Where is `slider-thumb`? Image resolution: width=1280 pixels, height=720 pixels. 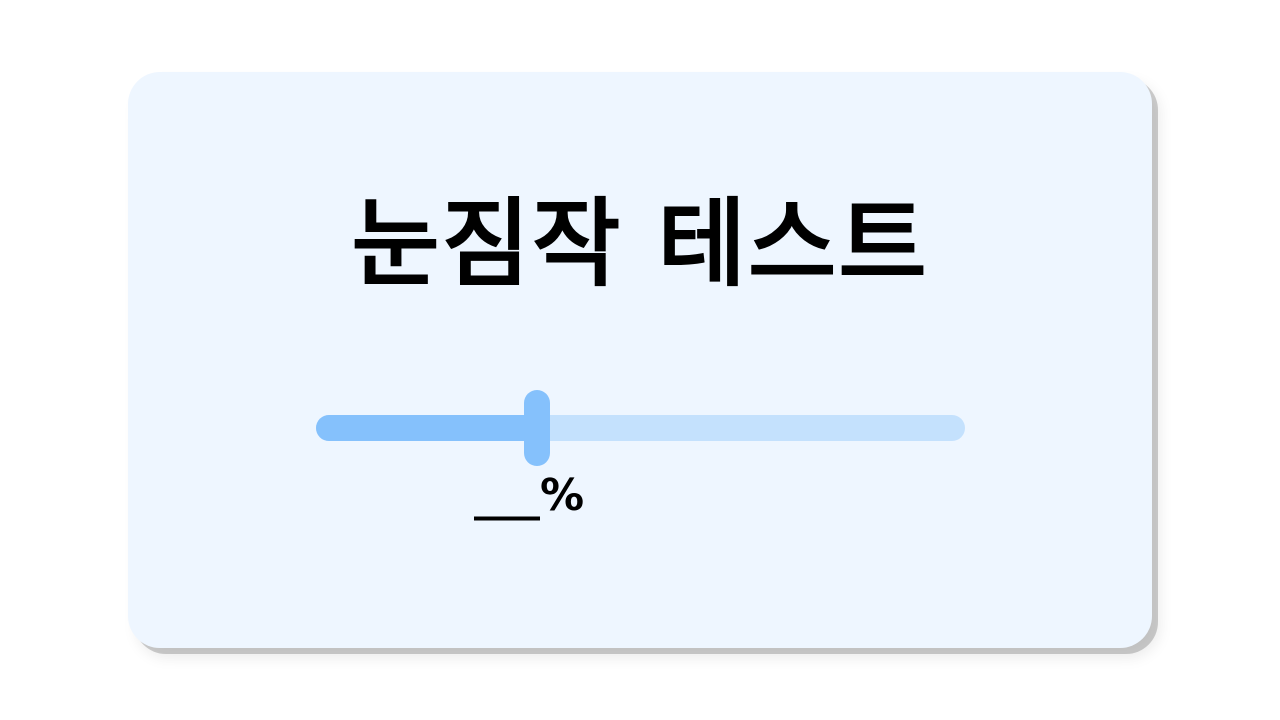
slider-thumb is located at coordinates (537, 428).